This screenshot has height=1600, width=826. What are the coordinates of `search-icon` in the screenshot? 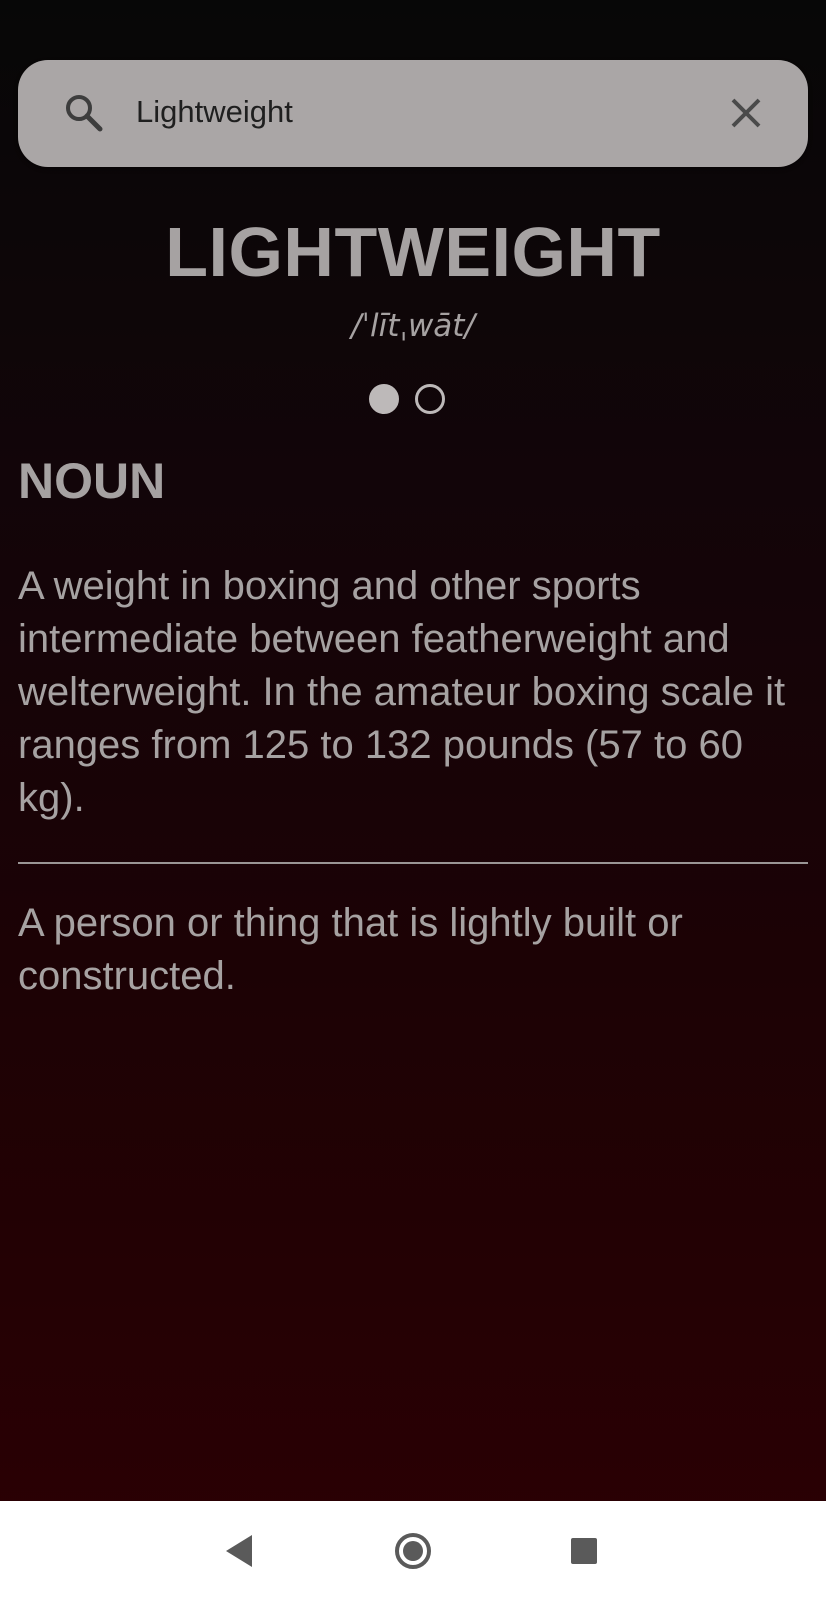 It's located at (84, 113).